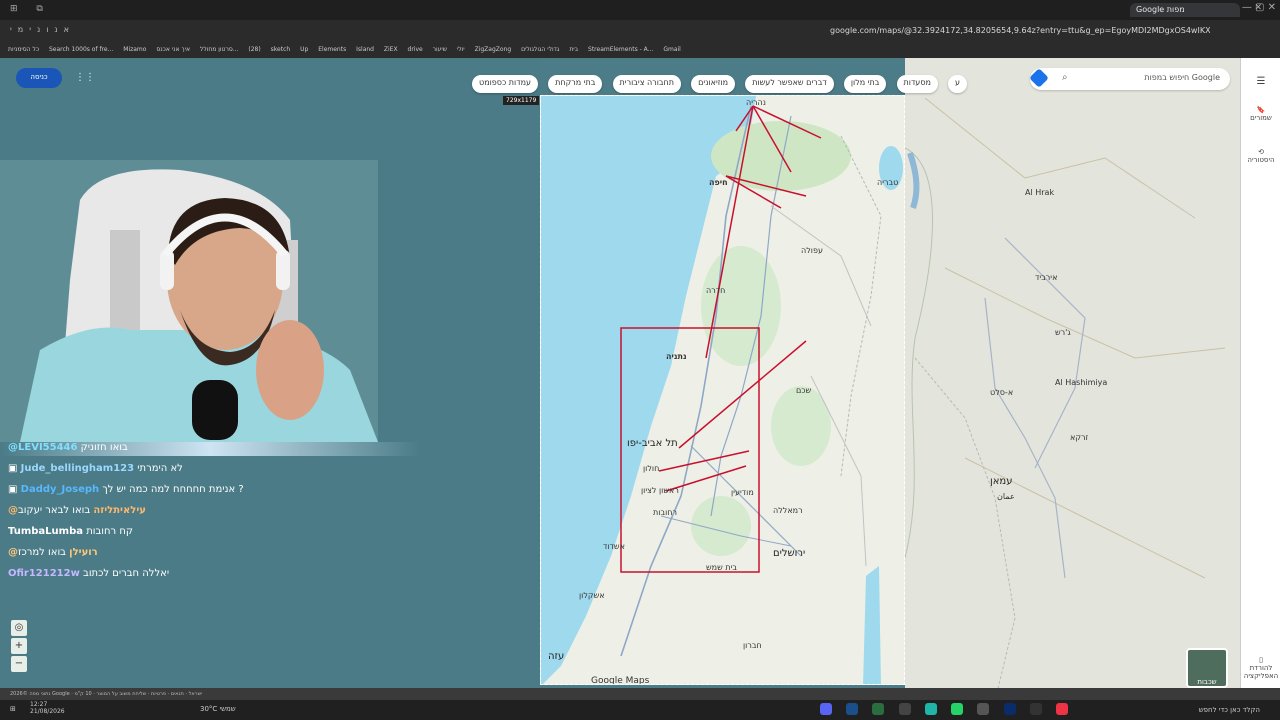 Image resolution: width=1280 pixels, height=720 pixels. I want to click on bookmark-item: sketch, so click(281, 49).